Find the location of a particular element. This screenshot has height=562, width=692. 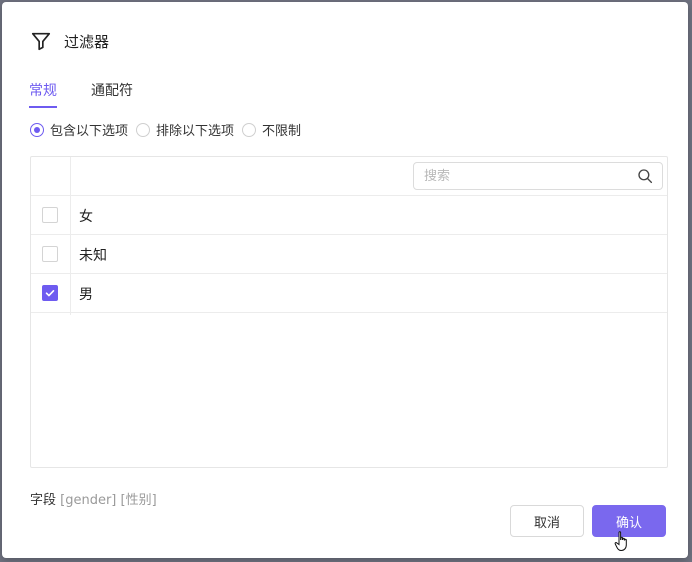

table-row: 男 is located at coordinates (349, 293).